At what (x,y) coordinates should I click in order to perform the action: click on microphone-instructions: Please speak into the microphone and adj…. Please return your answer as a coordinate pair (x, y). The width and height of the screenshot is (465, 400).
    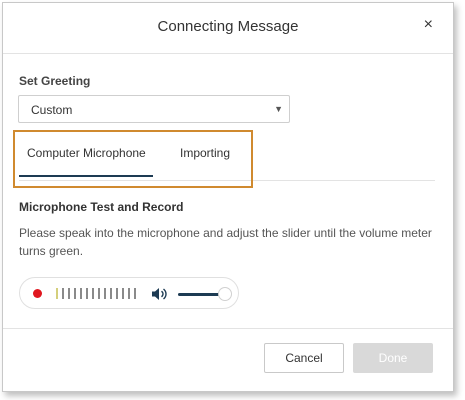
    Looking at the image, I should click on (225, 242).